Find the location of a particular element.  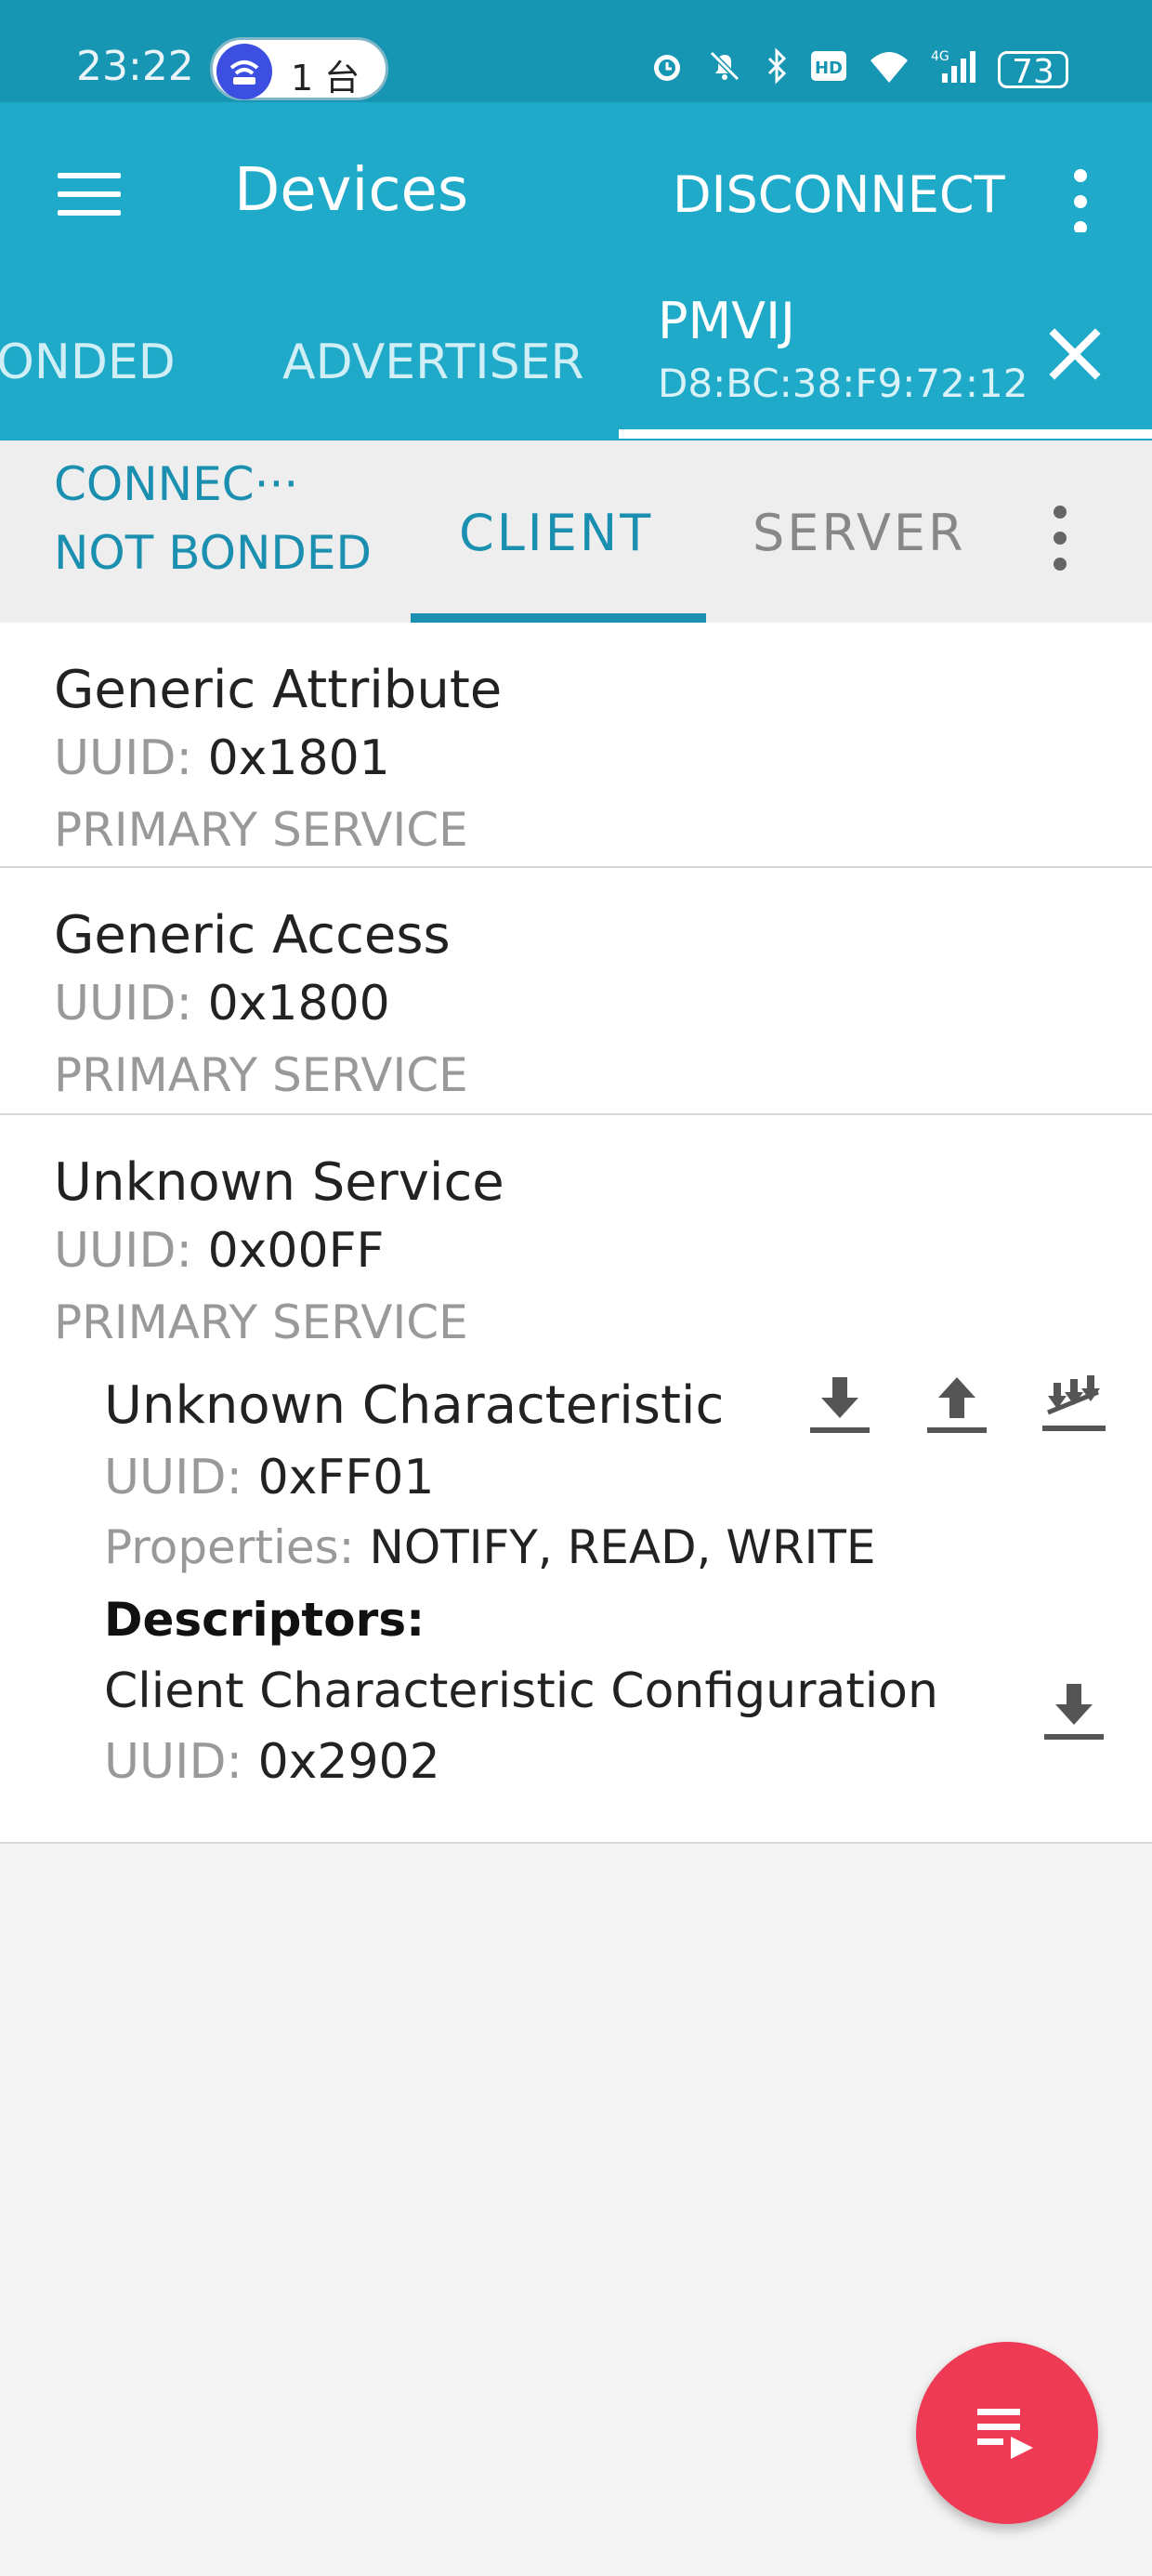

uuid-value: 0xFF01 is located at coordinates (346, 1477).